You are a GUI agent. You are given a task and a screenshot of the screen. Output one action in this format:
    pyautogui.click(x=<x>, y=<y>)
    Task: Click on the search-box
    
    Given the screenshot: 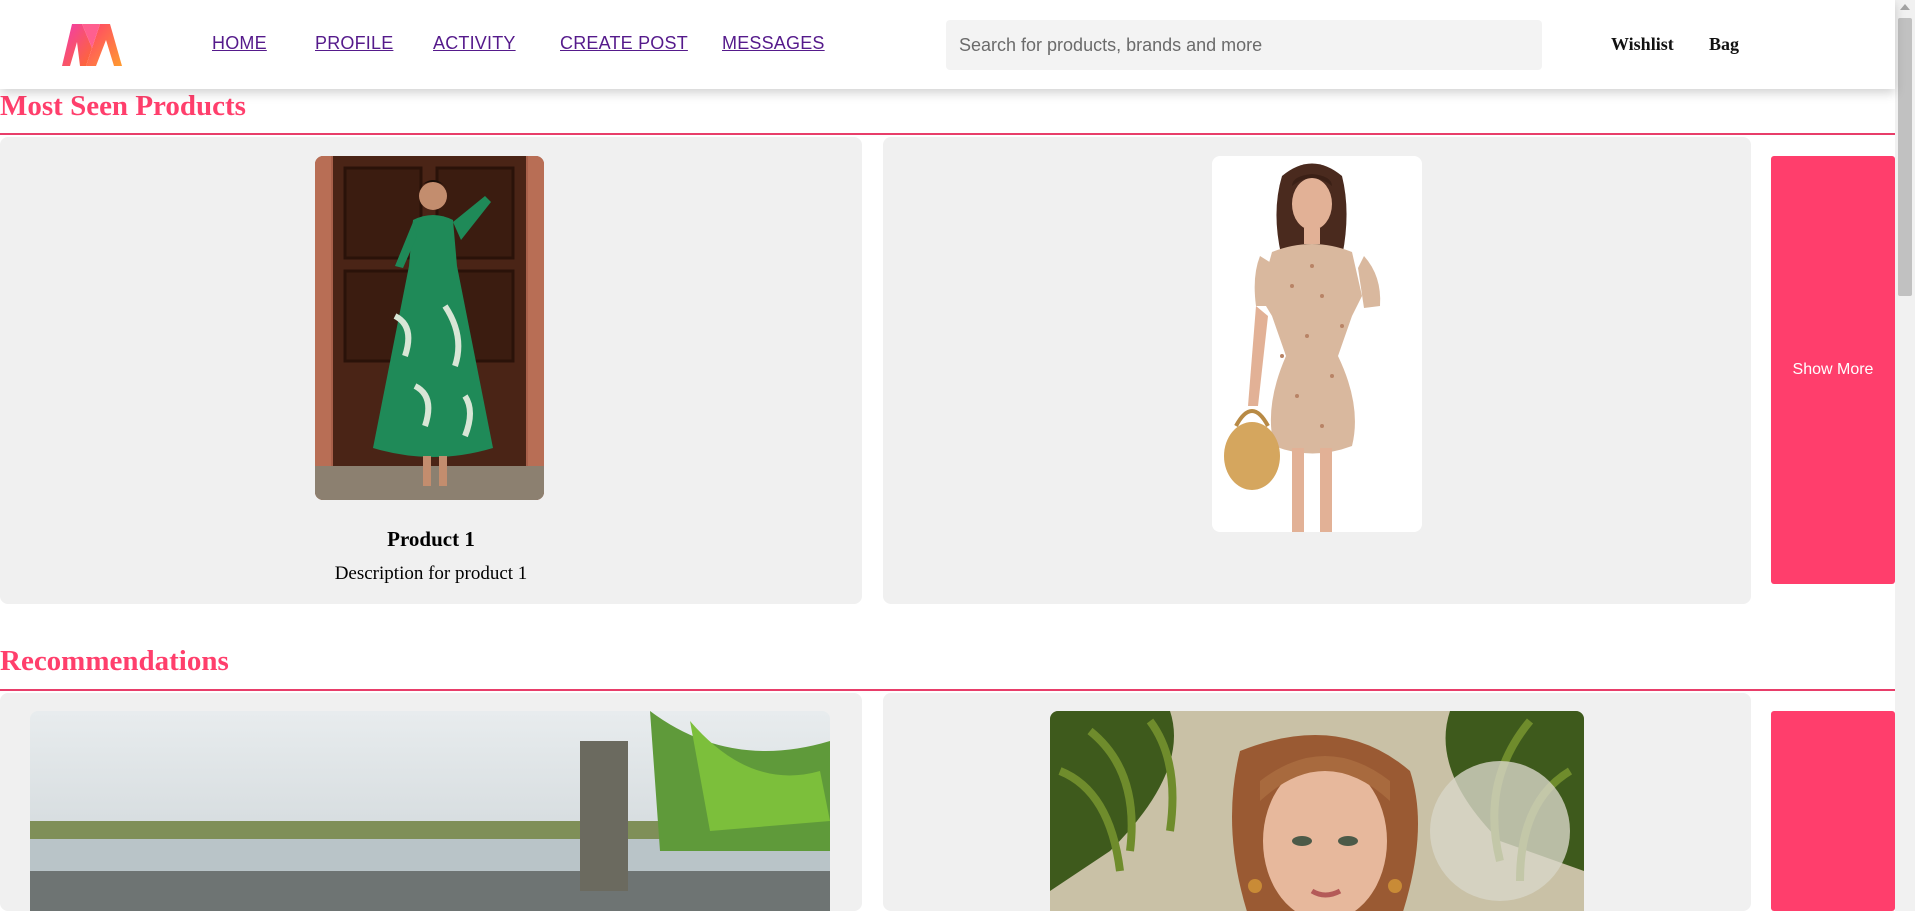 What is the action you would take?
    pyautogui.click(x=1244, y=45)
    